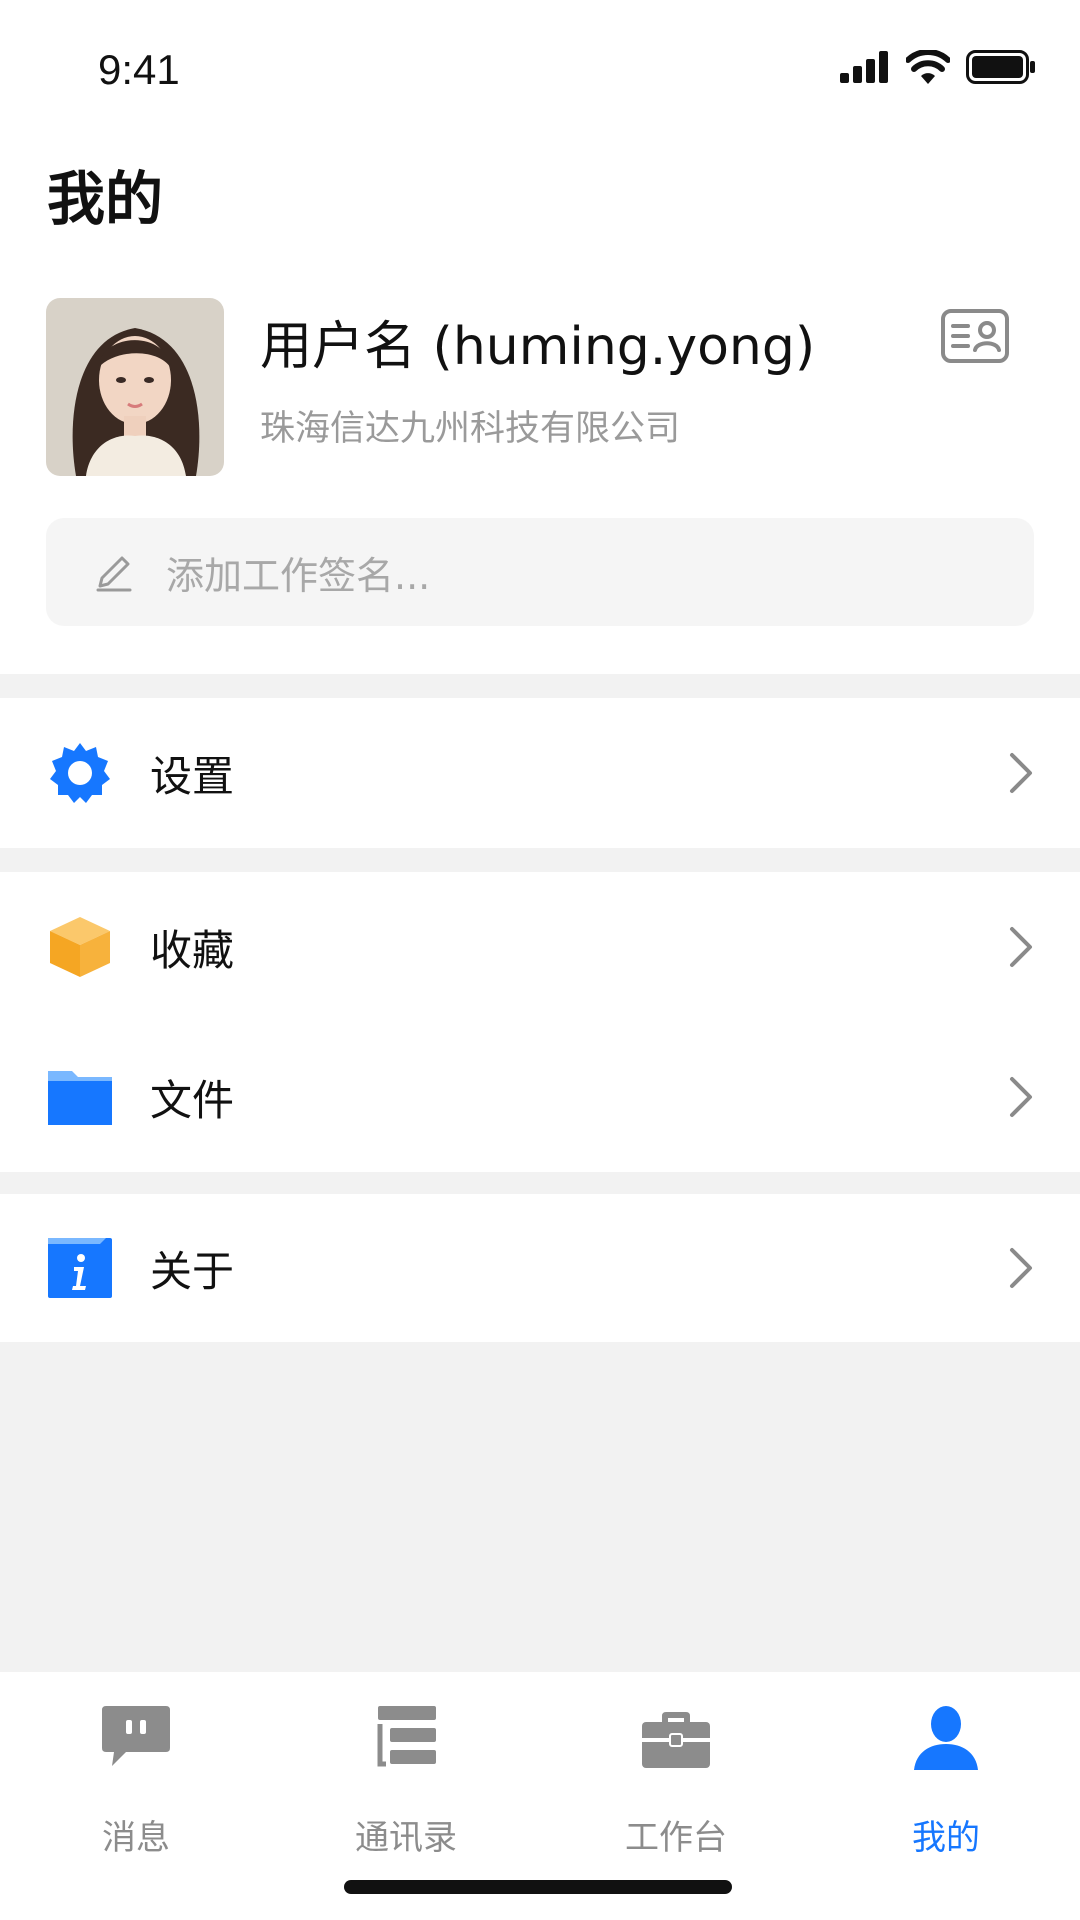  I want to click on page-title: 我的, so click(105, 199).